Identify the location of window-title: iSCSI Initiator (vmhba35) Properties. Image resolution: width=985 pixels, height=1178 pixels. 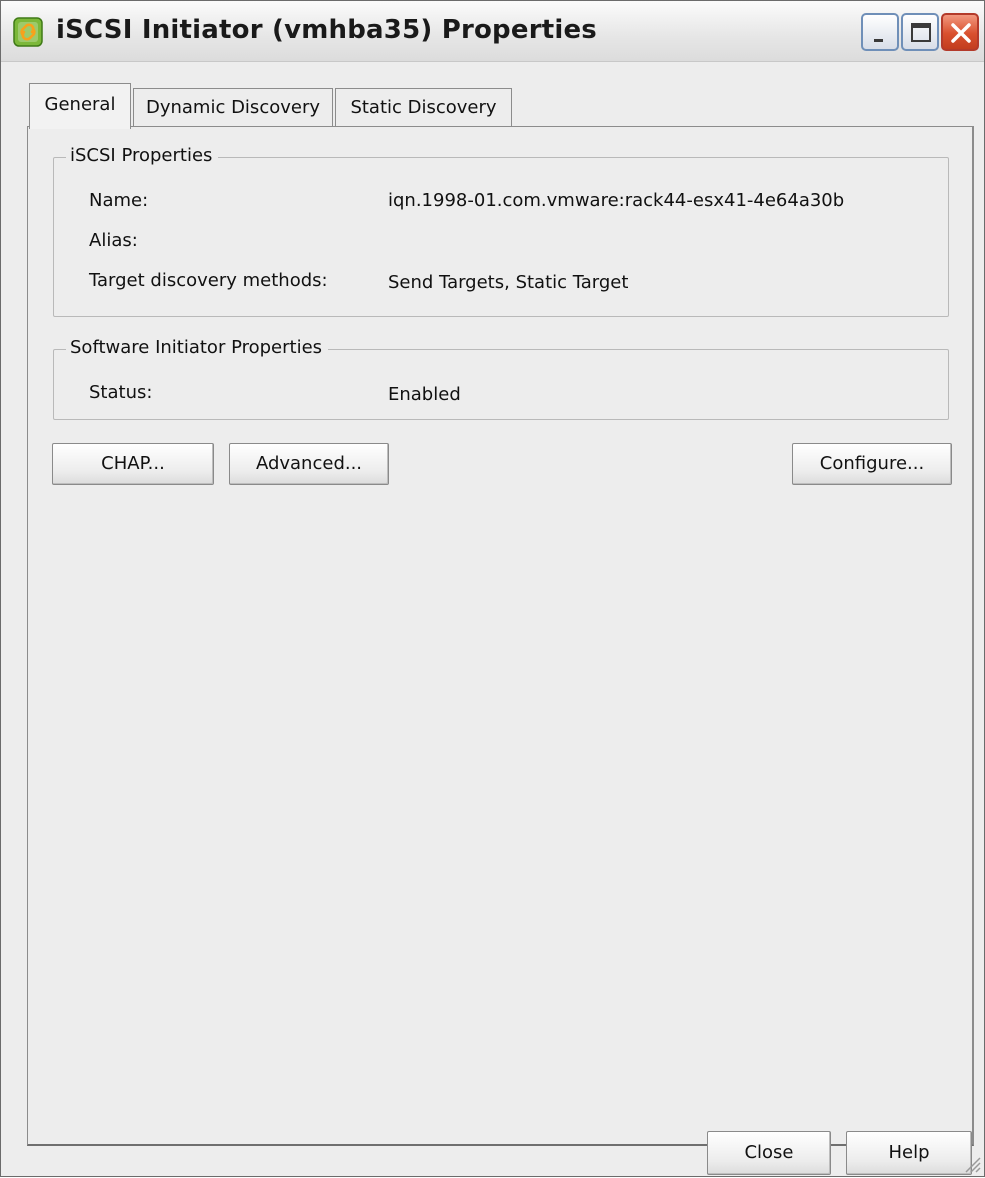
(326, 30).